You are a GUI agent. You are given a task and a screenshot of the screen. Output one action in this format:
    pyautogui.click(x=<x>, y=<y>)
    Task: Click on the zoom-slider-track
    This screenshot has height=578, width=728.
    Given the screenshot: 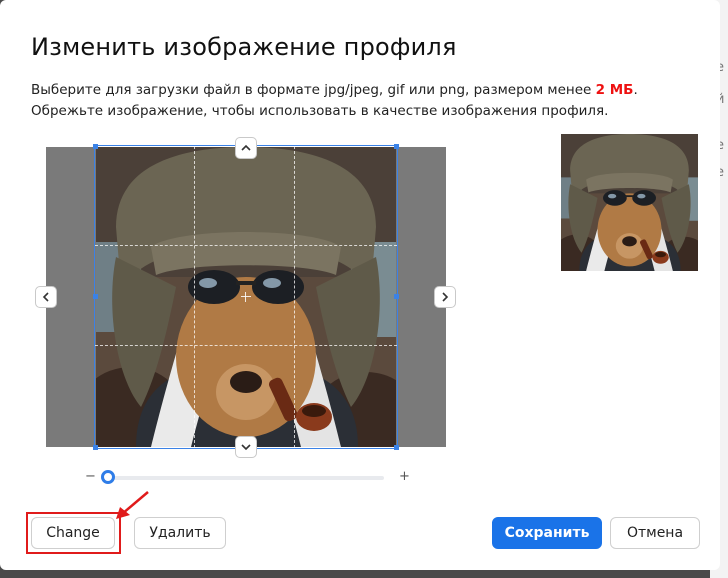 What is the action you would take?
    pyautogui.click(x=242, y=478)
    